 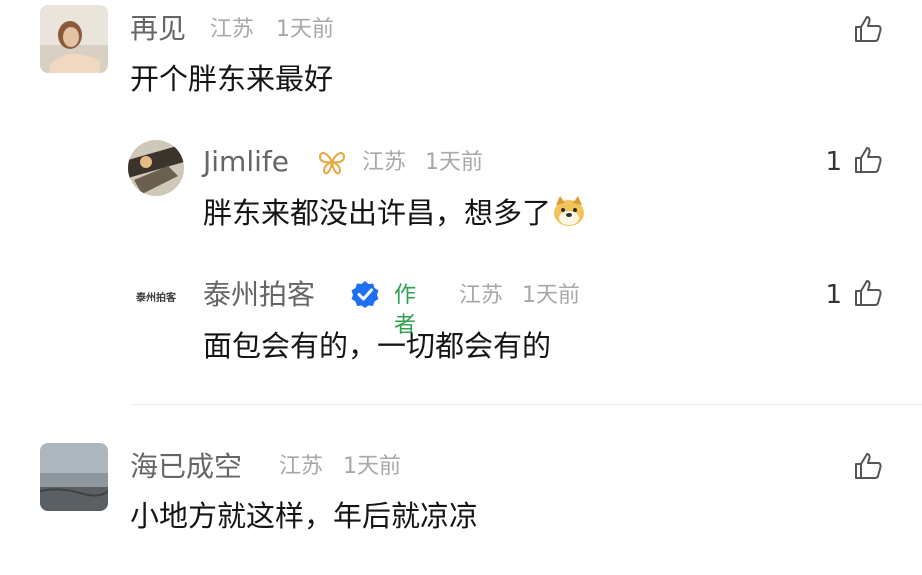 I want to click on comment-text: 胖东来都没出许昌，想多了, so click(x=395, y=212).